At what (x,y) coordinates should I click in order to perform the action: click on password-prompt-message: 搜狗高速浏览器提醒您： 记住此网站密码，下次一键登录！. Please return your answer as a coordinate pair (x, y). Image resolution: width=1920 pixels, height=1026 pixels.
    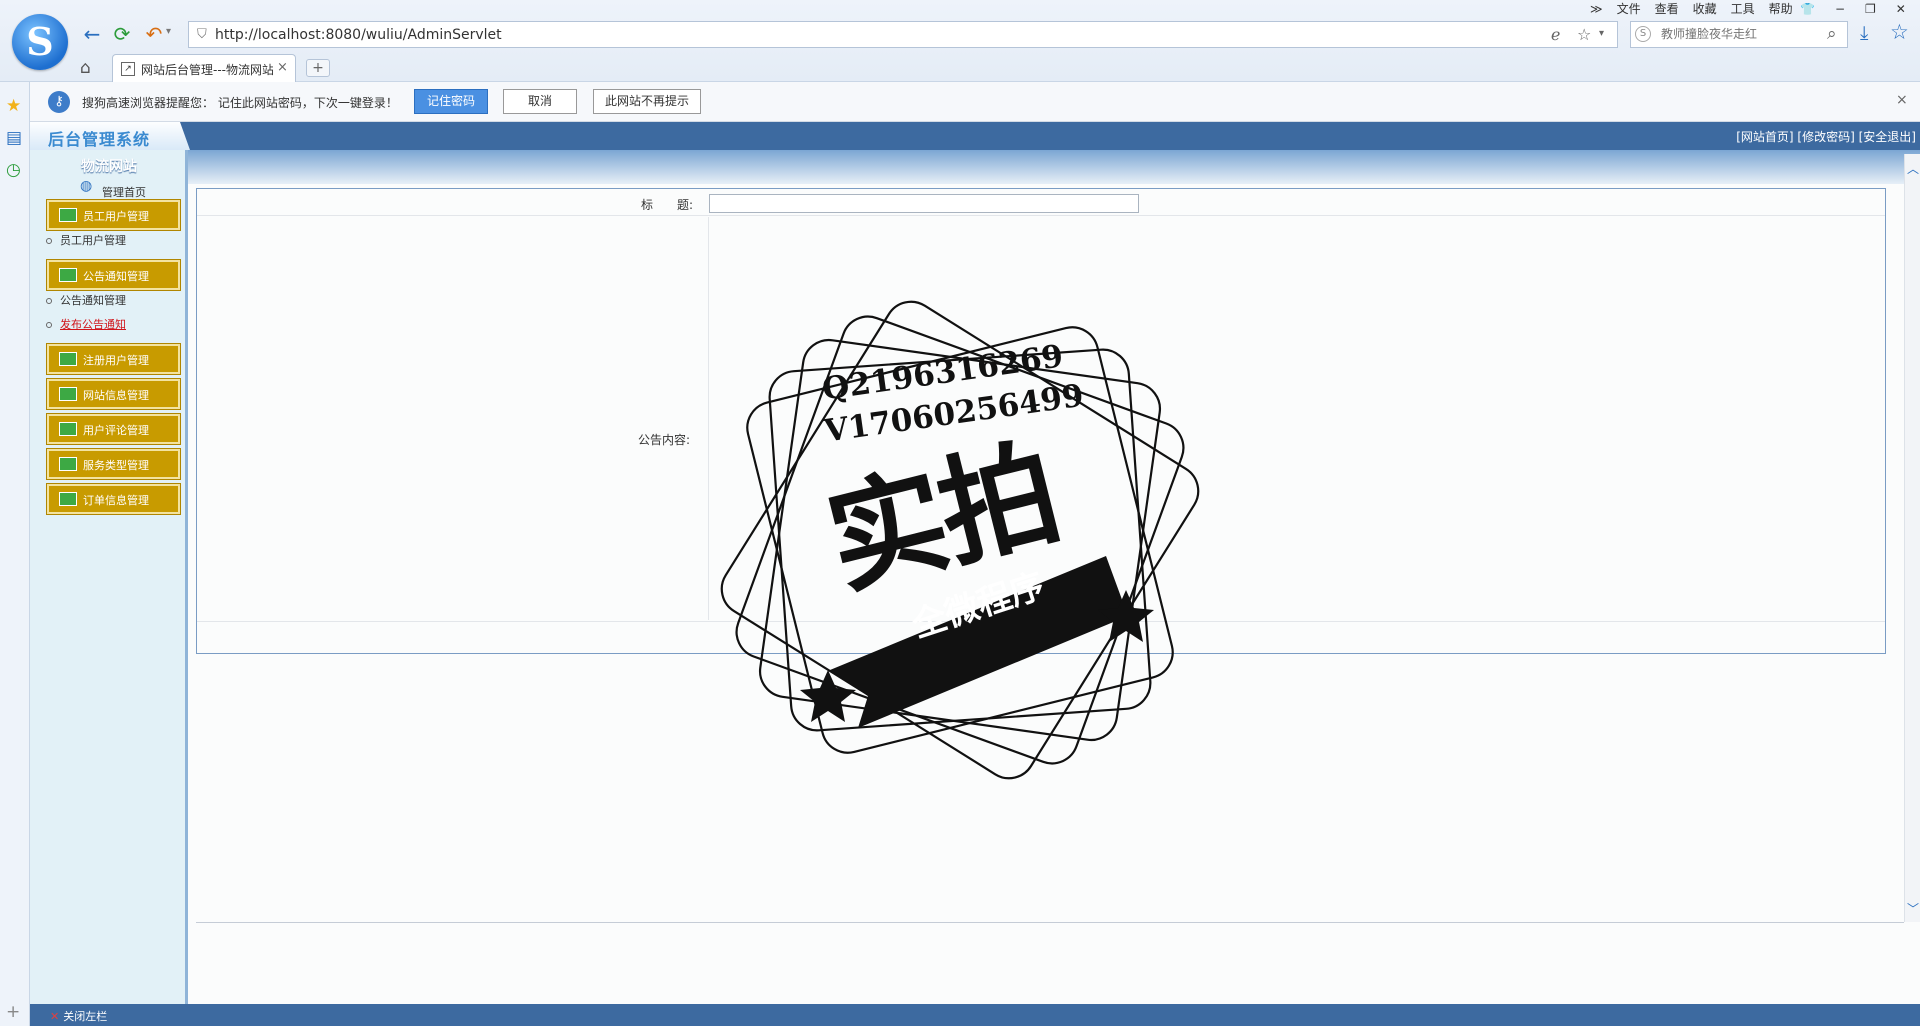
    Looking at the image, I should click on (240, 103).